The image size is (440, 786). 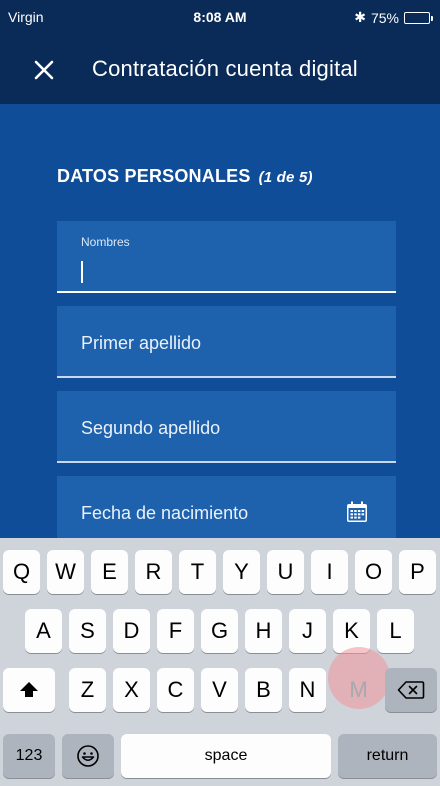 What do you see at coordinates (154, 176) in the screenshot?
I see `section-title-text: DATOS PERSONALES` at bounding box center [154, 176].